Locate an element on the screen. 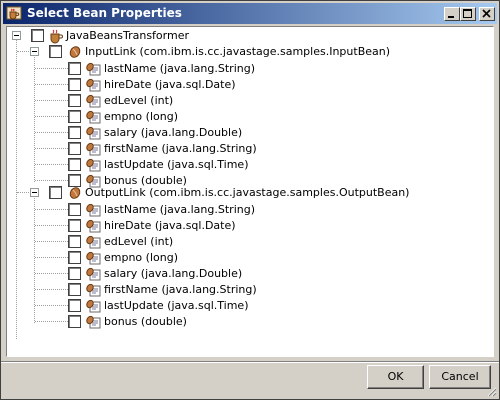 Image resolution: width=500 pixels, height=400 pixels. output-link-collapse-toggle is located at coordinates (34, 192).